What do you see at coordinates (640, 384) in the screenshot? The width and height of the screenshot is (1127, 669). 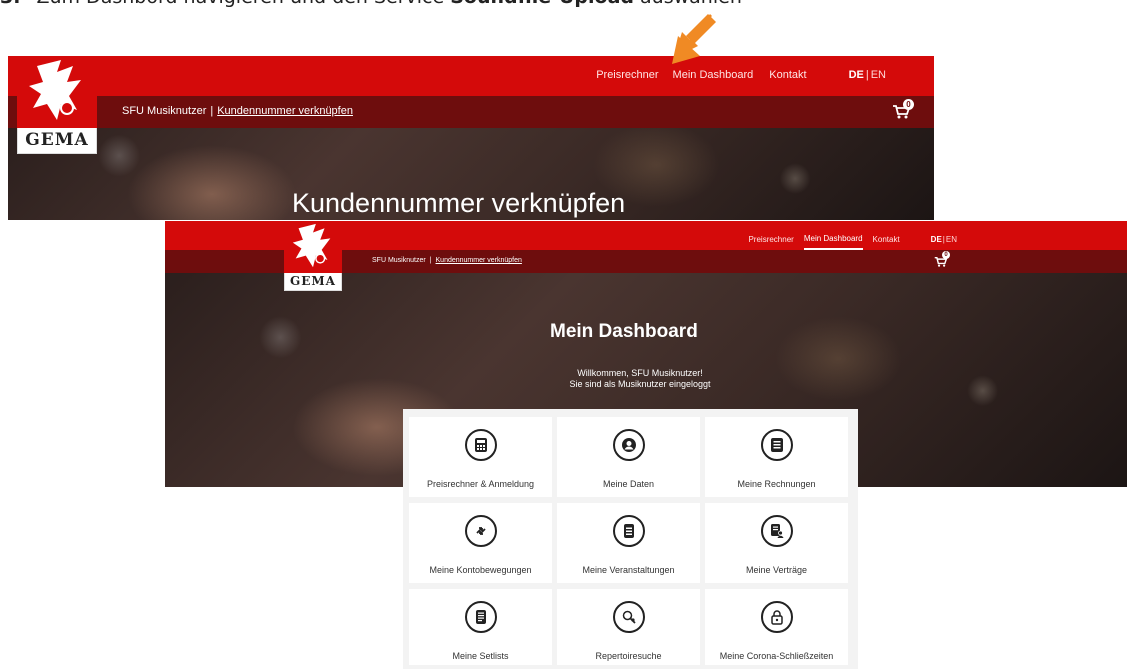 I see `welcome-line-2: Sie sind als Musiknutzer eingeloggt` at bounding box center [640, 384].